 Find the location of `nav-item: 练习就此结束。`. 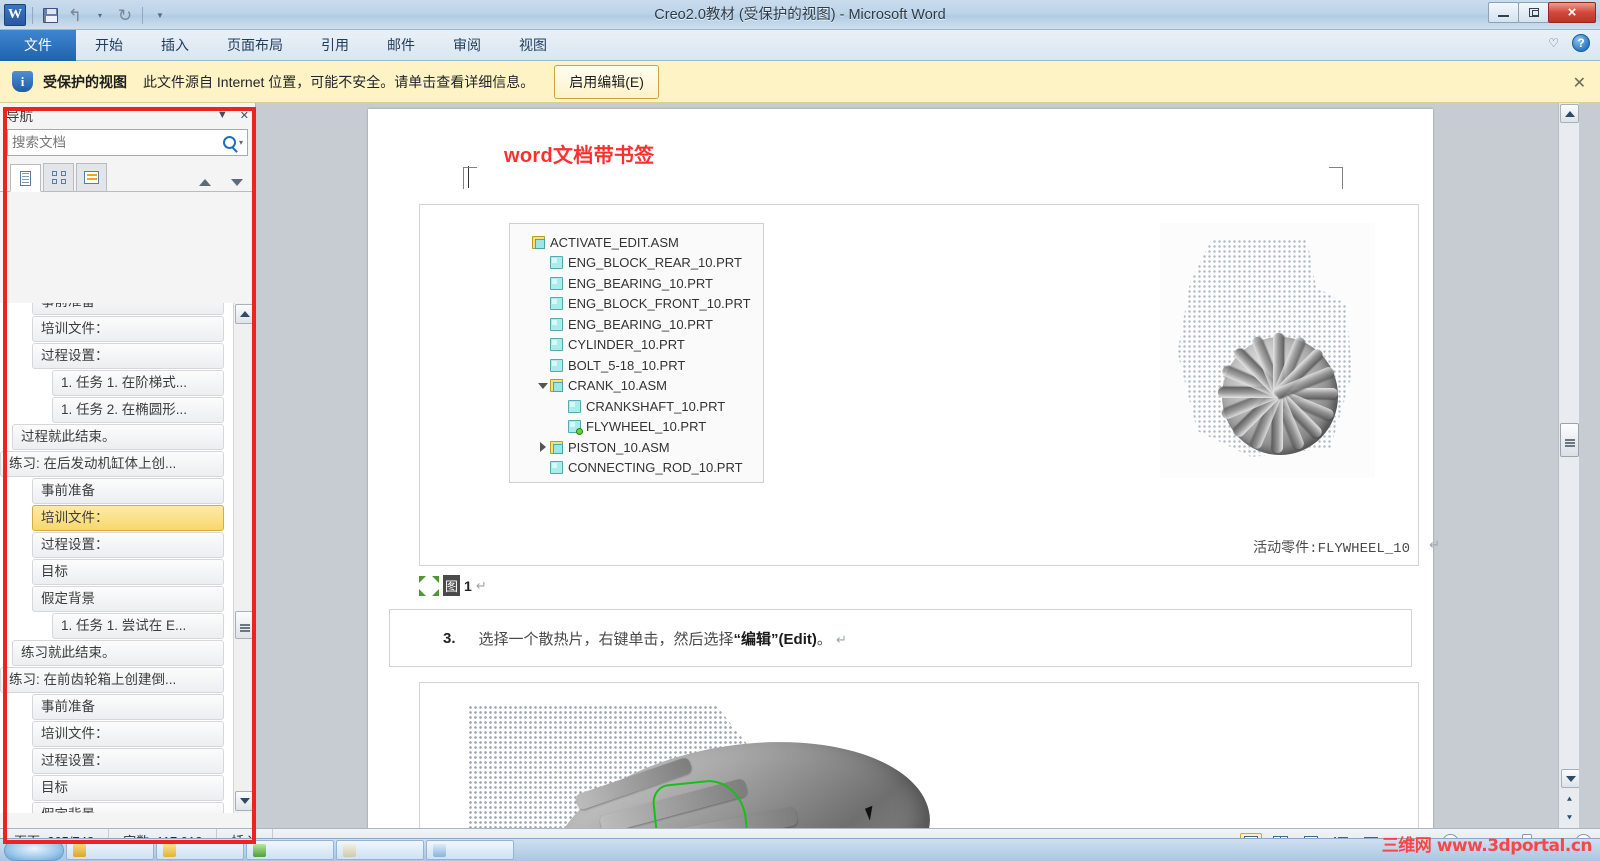

nav-item: 练习就此结束。 is located at coordinates (118, 653).